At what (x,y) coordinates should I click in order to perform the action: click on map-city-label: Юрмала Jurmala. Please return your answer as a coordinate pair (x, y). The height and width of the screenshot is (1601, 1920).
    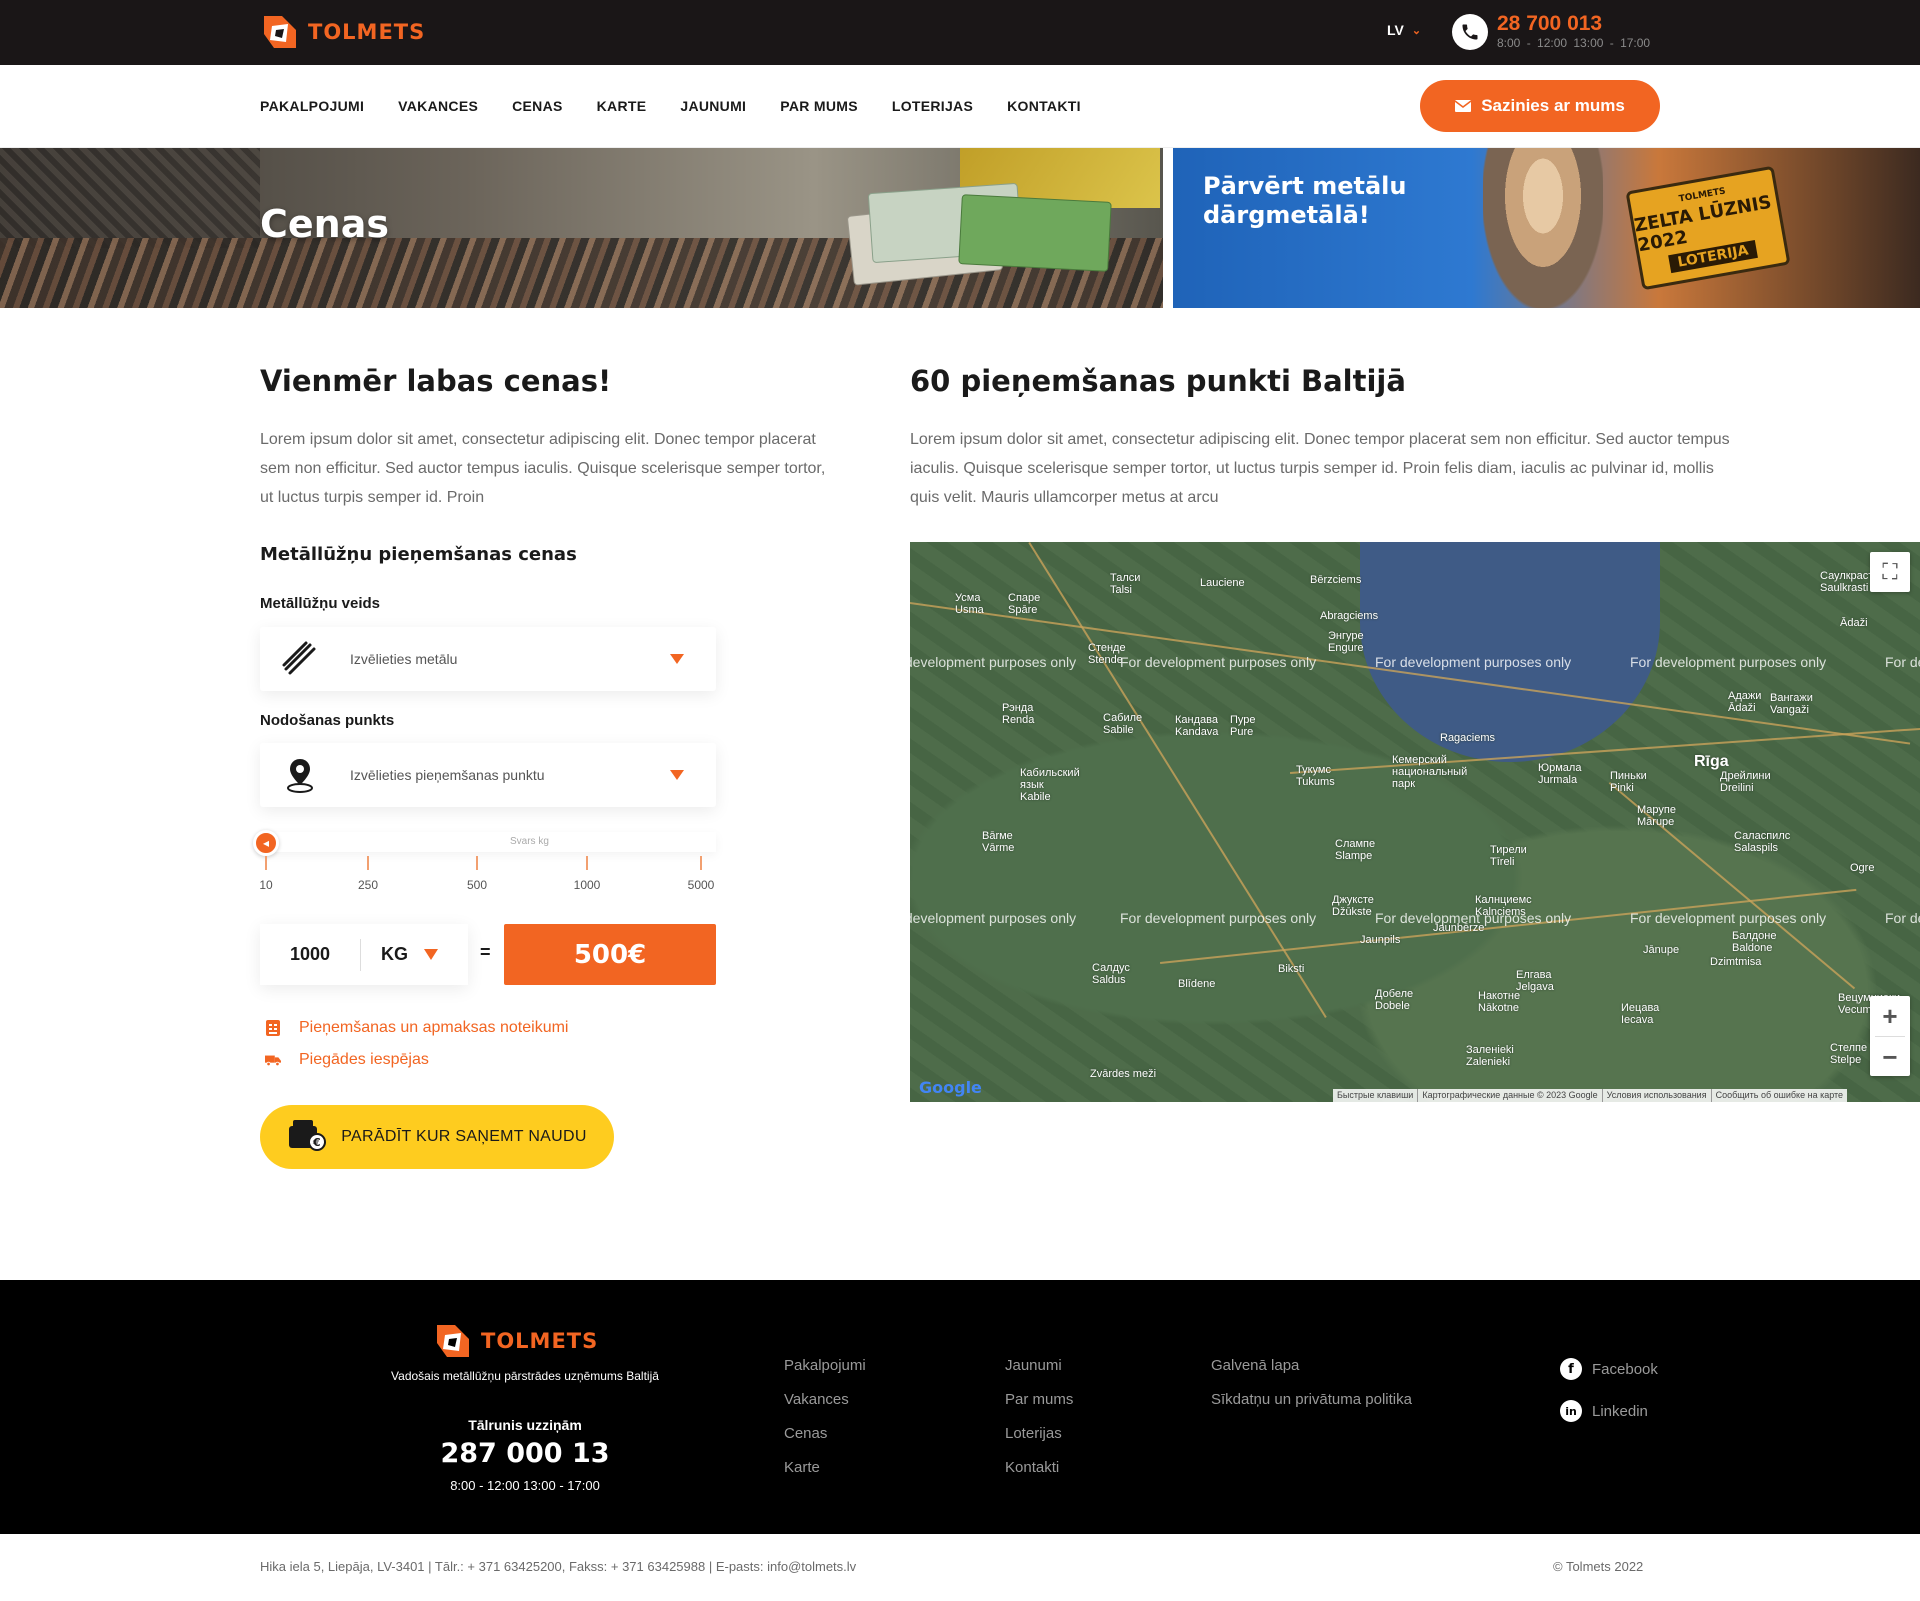
    Looking at the image, I should click on (1560, 774).